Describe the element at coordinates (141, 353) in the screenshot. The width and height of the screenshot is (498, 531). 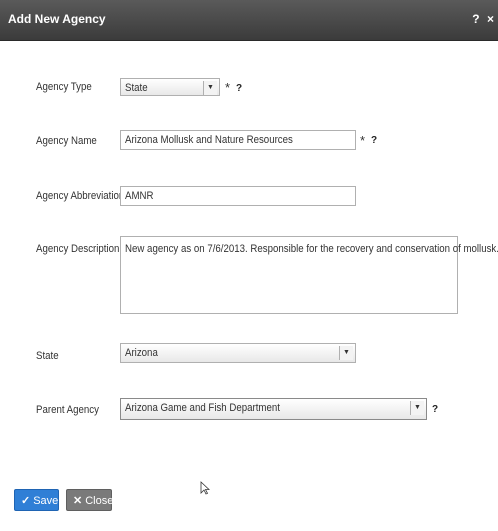
I see `state-value: Arizona` at that location.